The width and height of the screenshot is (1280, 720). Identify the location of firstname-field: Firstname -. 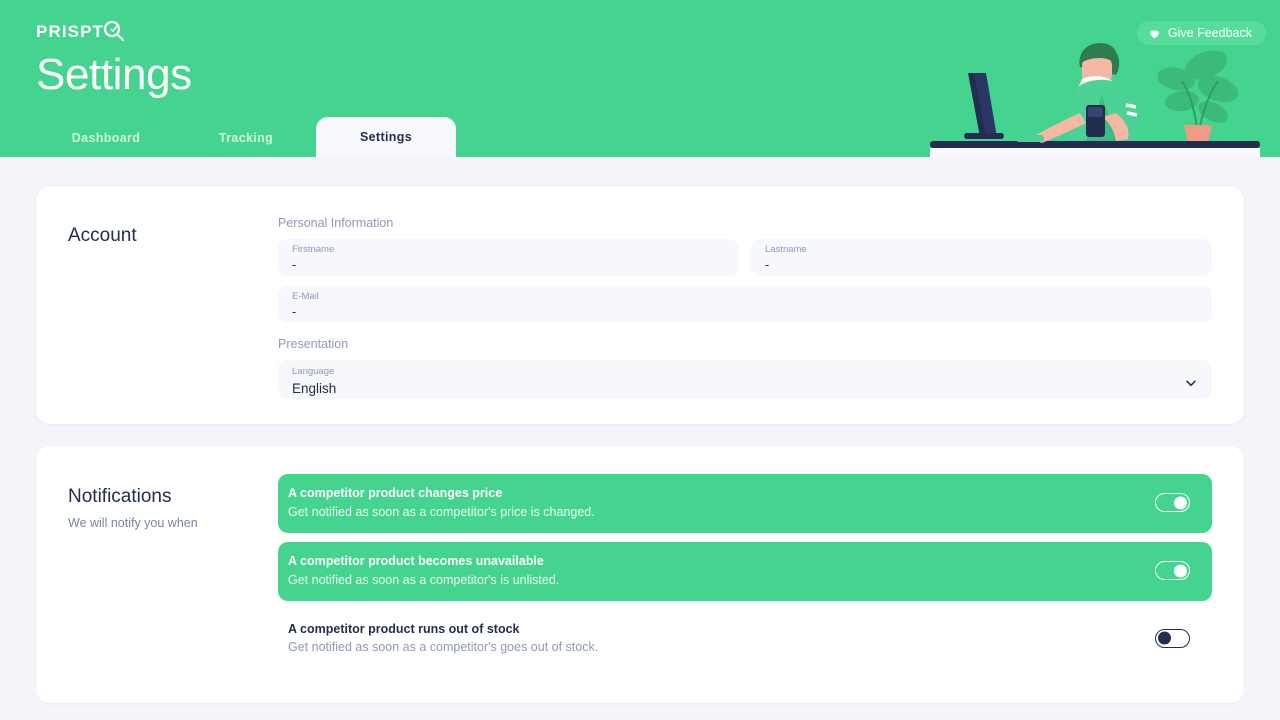
(508, 257).